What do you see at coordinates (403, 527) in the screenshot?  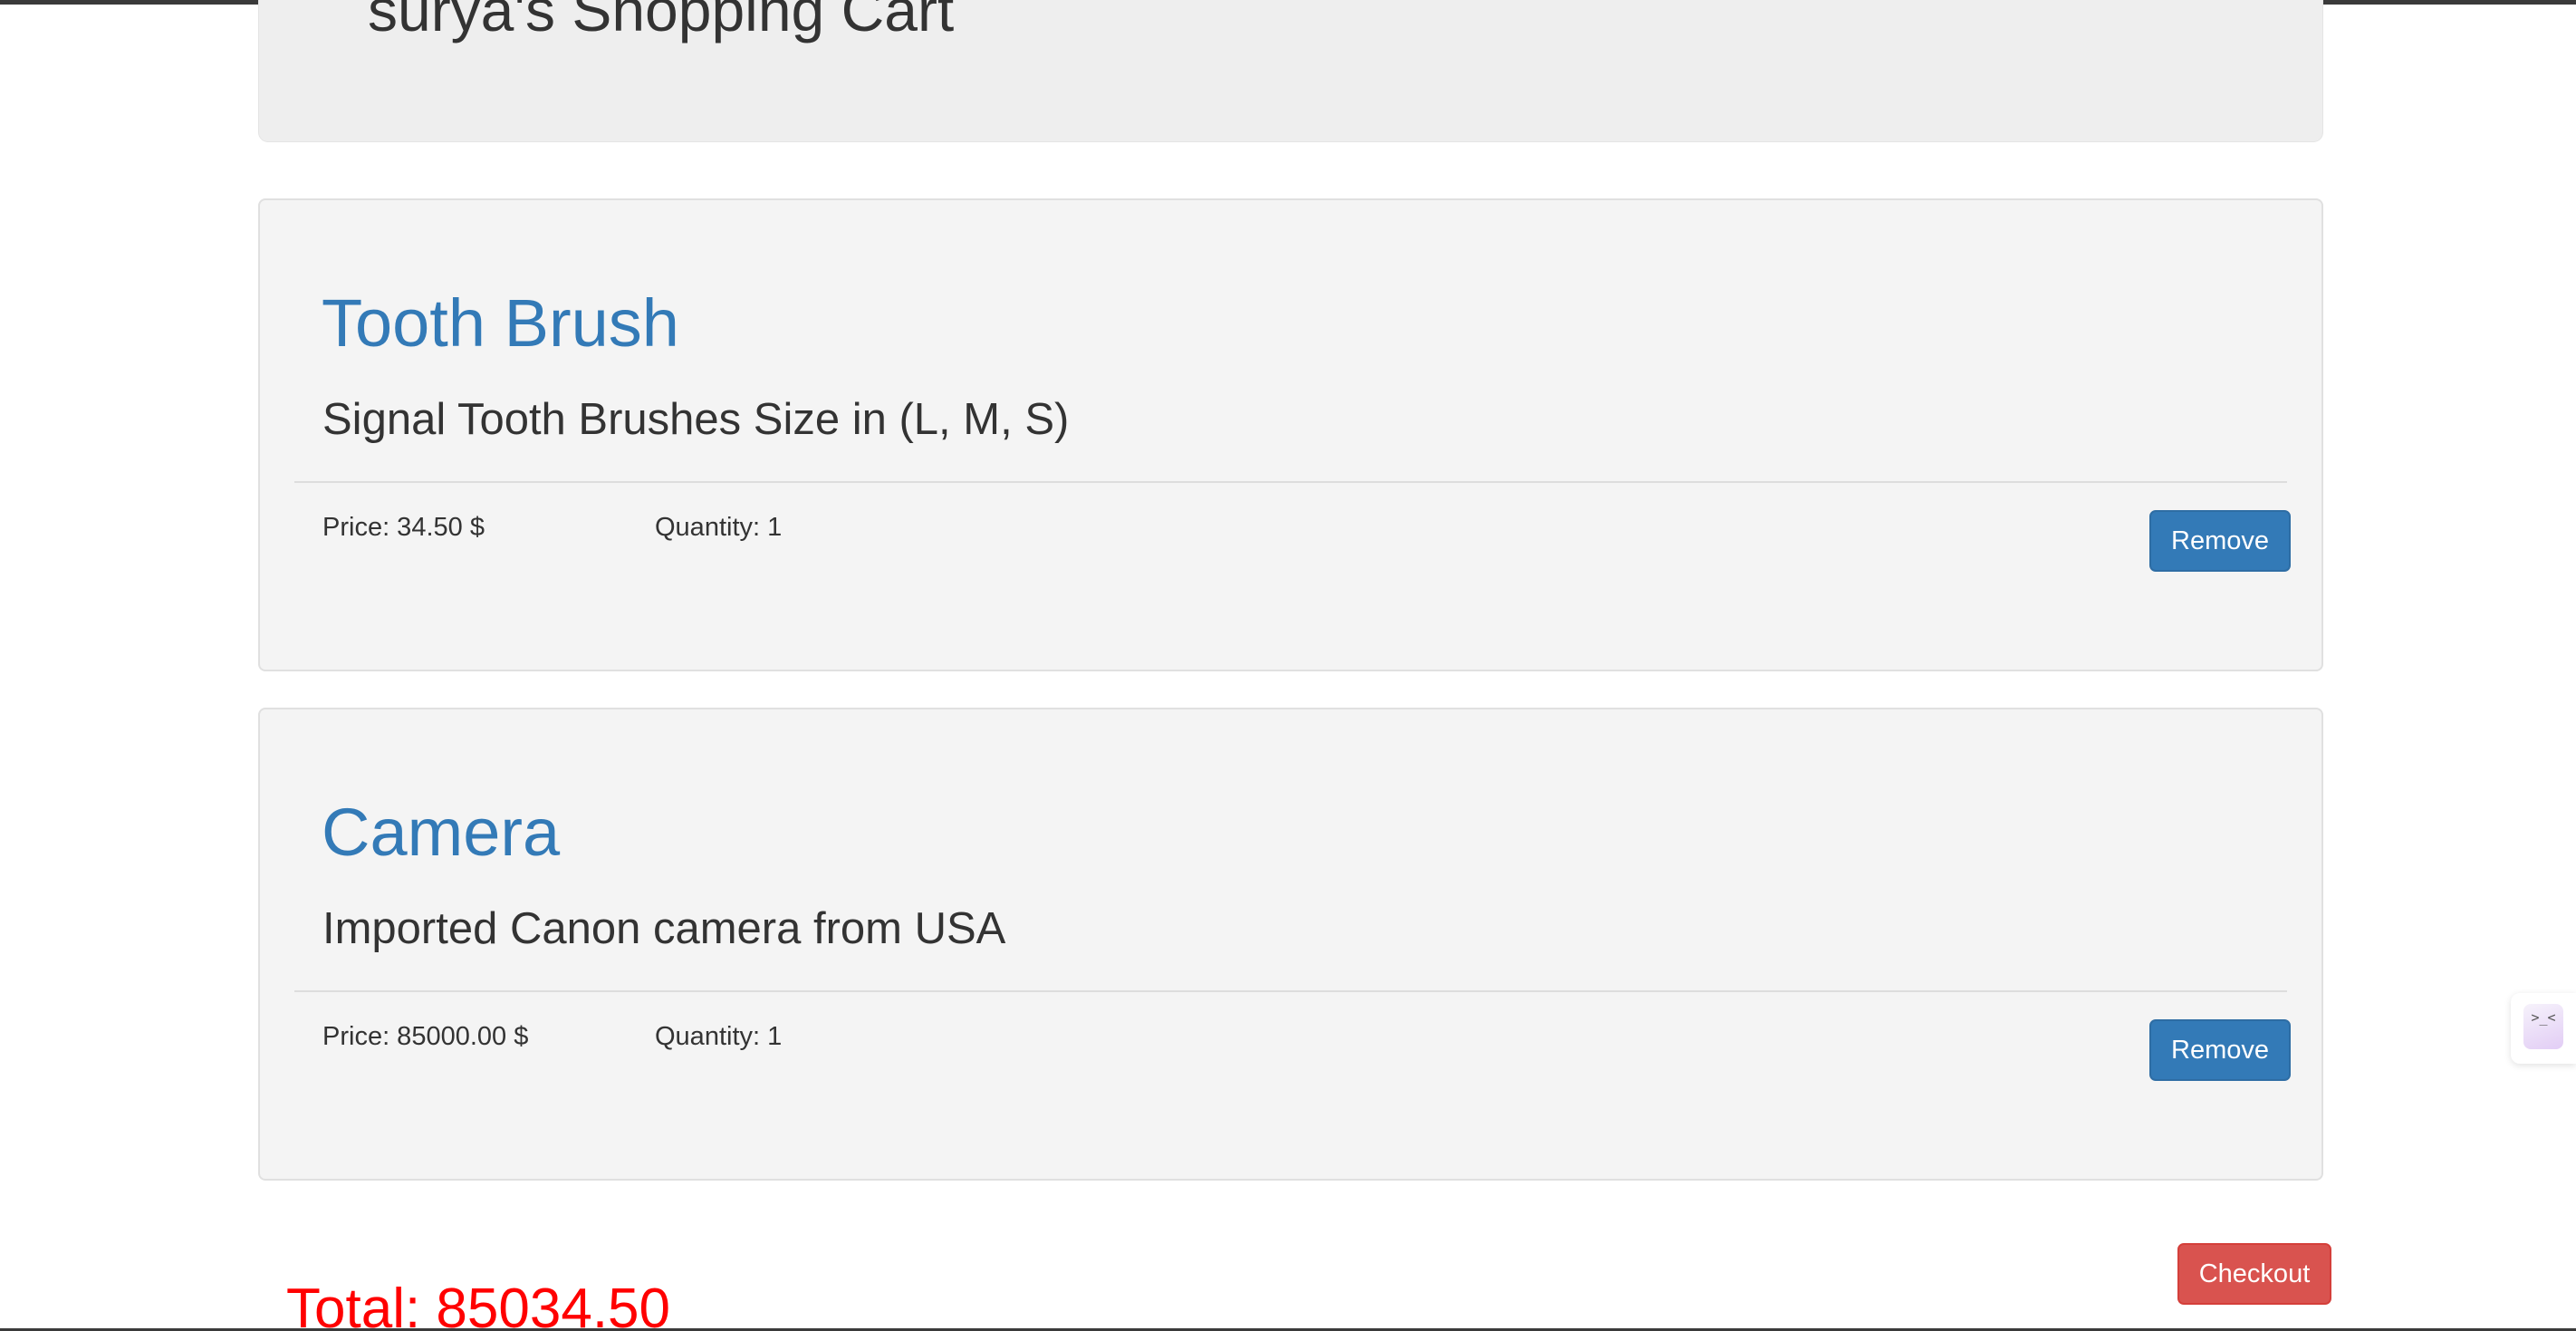 I see `item-price: Price: 34.50 $` at bounding box center [403, 527].